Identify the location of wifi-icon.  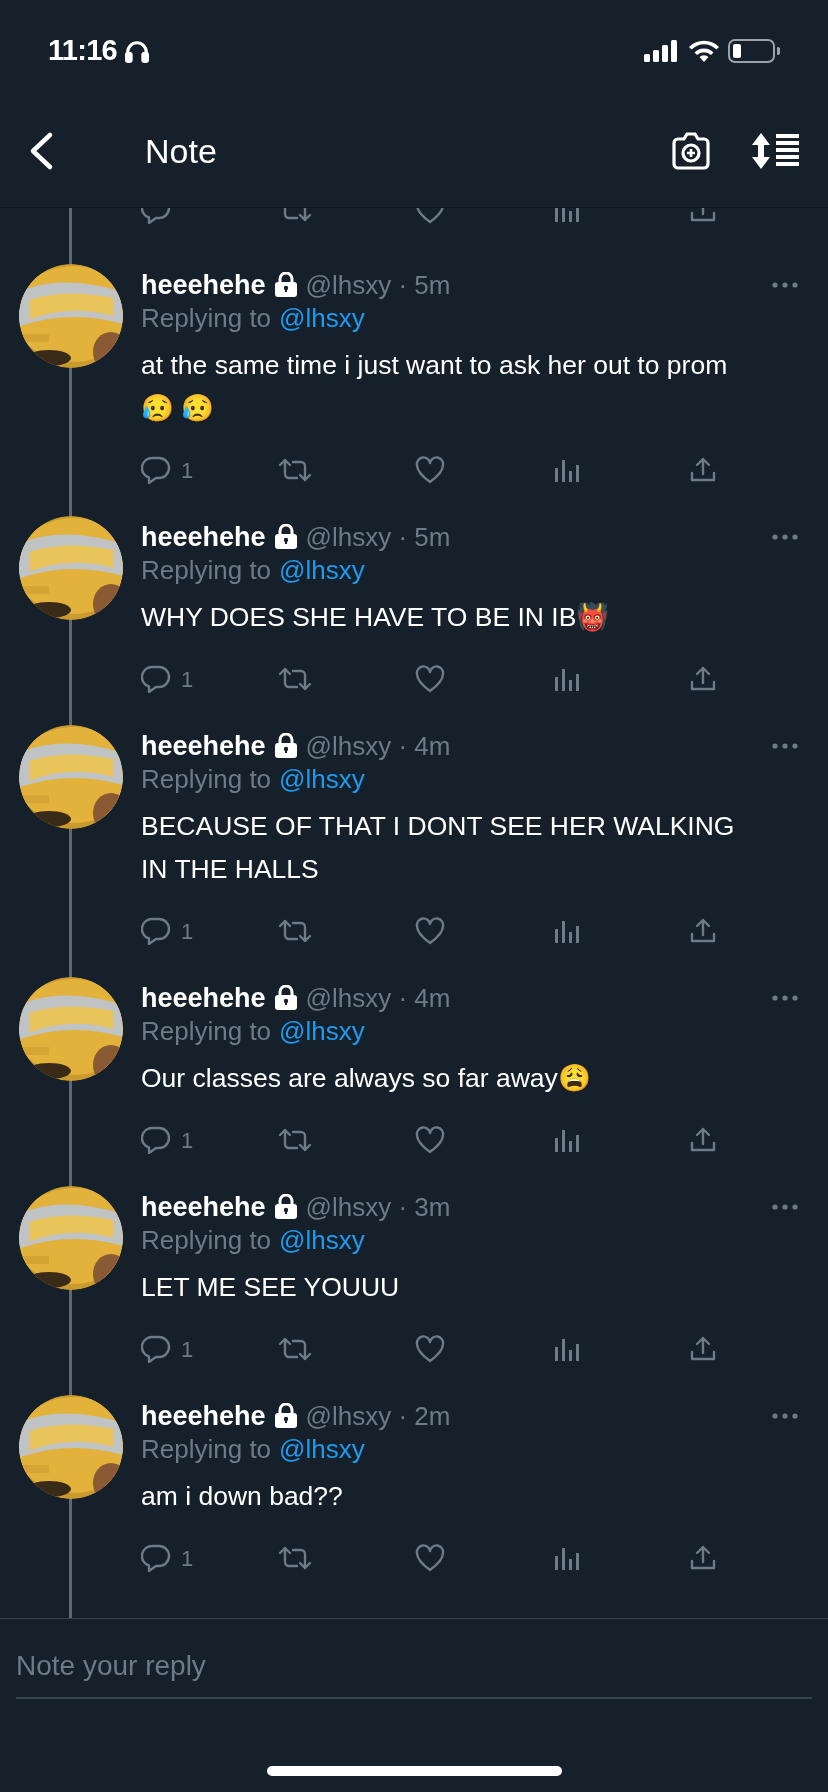
(704, 50).